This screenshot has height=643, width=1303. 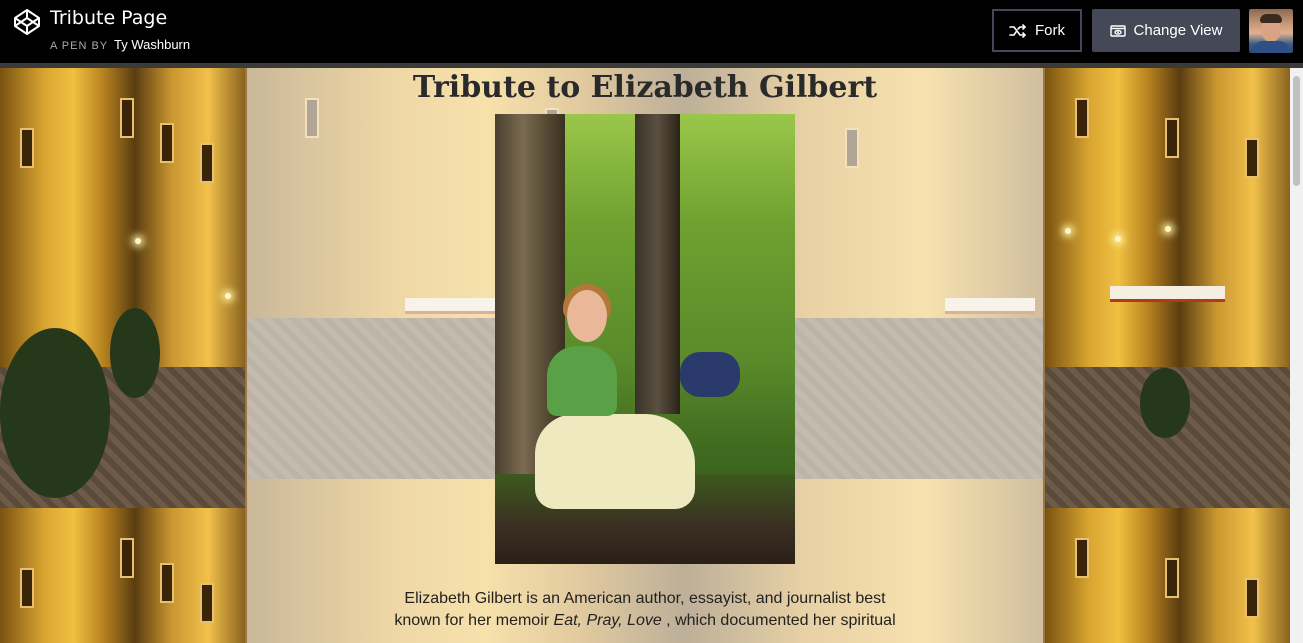 I want to click on author-link: Ty Washburn, so click(x=152, y=44).